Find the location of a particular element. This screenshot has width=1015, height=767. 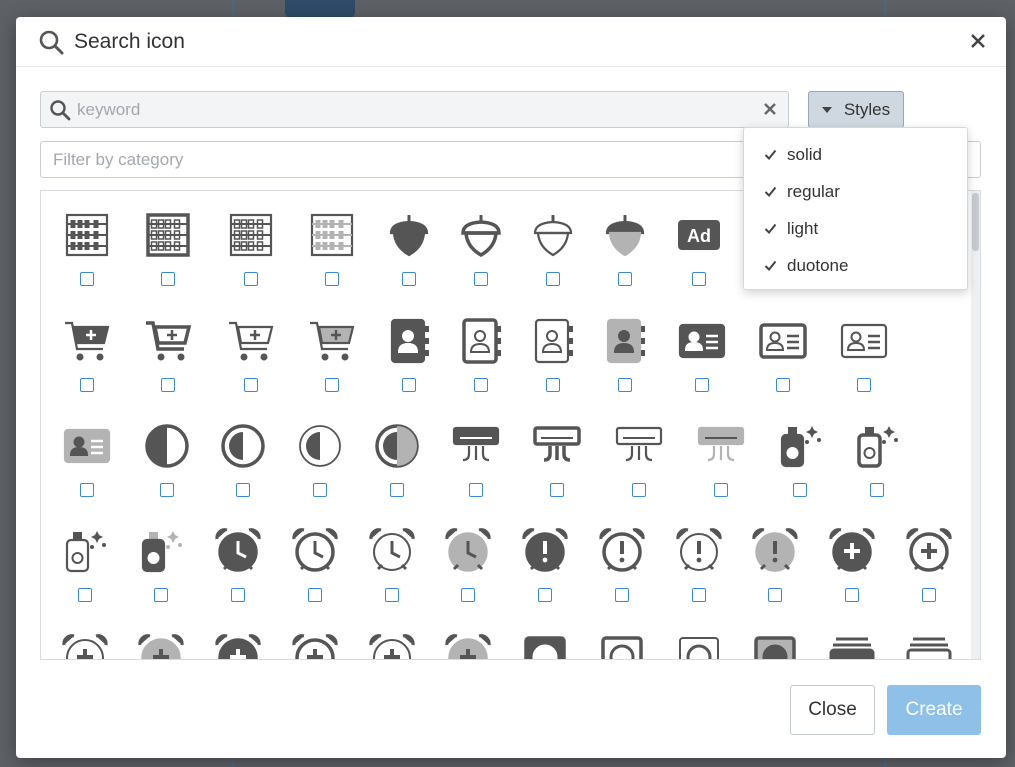

close-button: Close is located at coordinates (832, 710).